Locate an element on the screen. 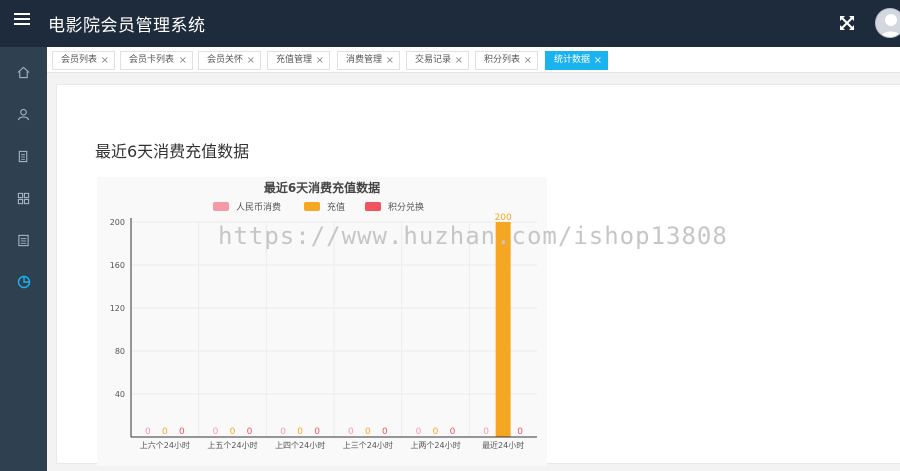  app-title: 电影院会员管理系统 is located at coordinates (127, 26).